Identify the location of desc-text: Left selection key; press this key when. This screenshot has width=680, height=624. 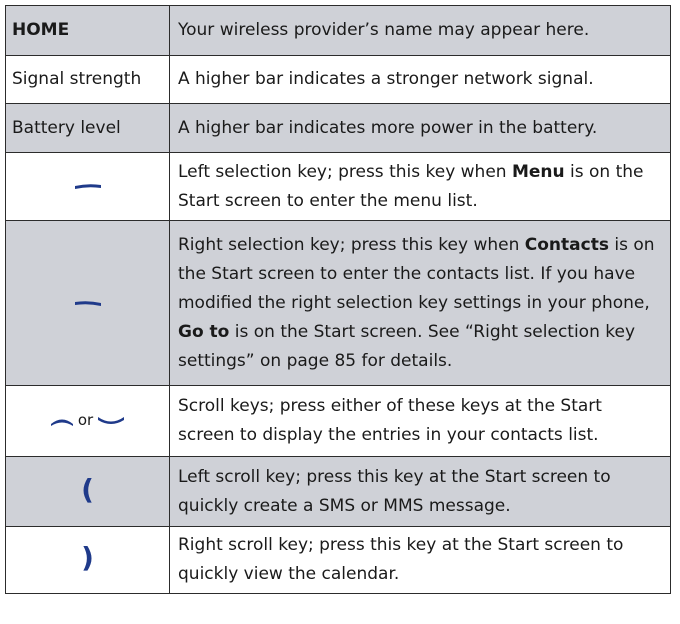
(345, 171).